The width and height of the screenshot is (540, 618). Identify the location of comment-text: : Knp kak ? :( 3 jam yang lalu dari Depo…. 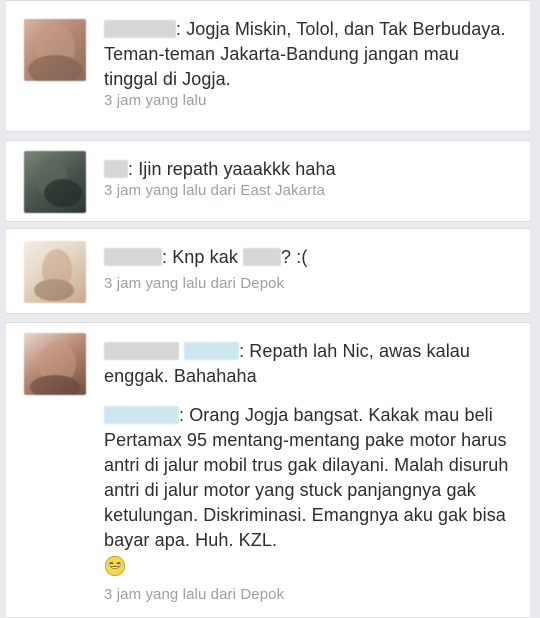
(309, 269).